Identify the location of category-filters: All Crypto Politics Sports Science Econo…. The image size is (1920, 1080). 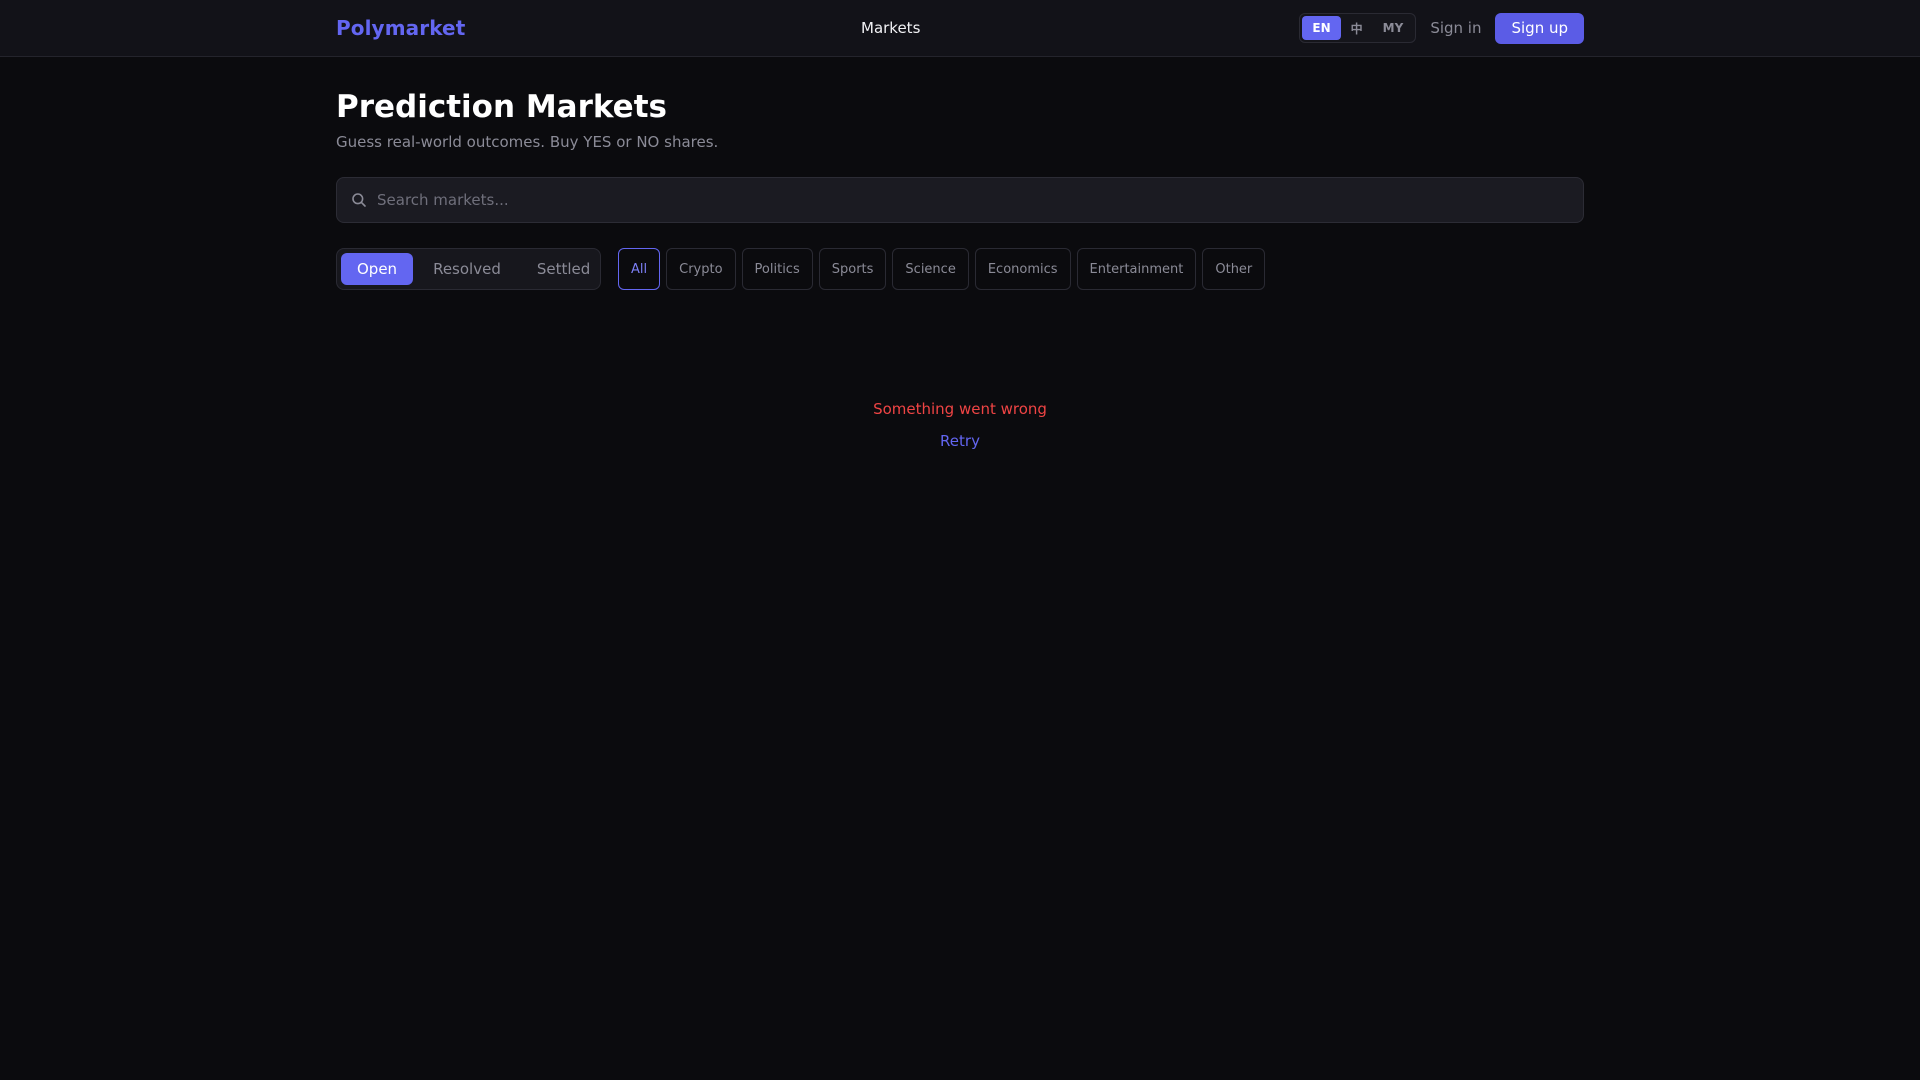
(942, 269).